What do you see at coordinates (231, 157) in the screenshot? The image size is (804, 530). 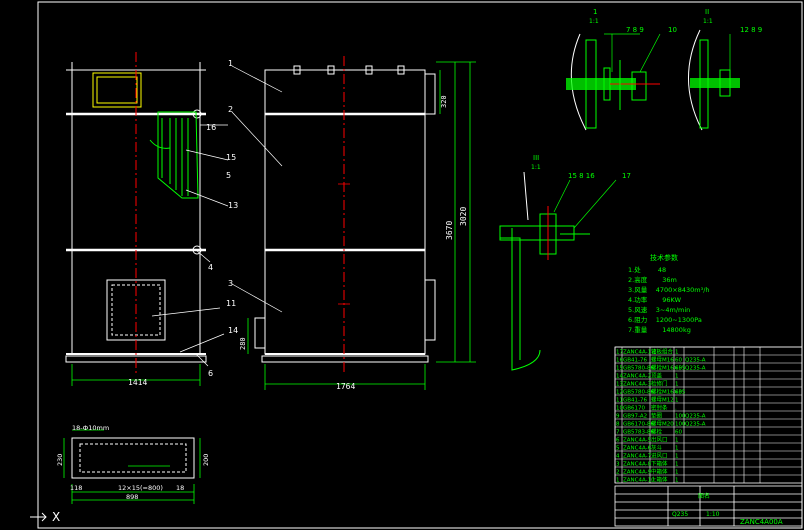 I see `callout-15: 15` at bounding box center [231, 157].